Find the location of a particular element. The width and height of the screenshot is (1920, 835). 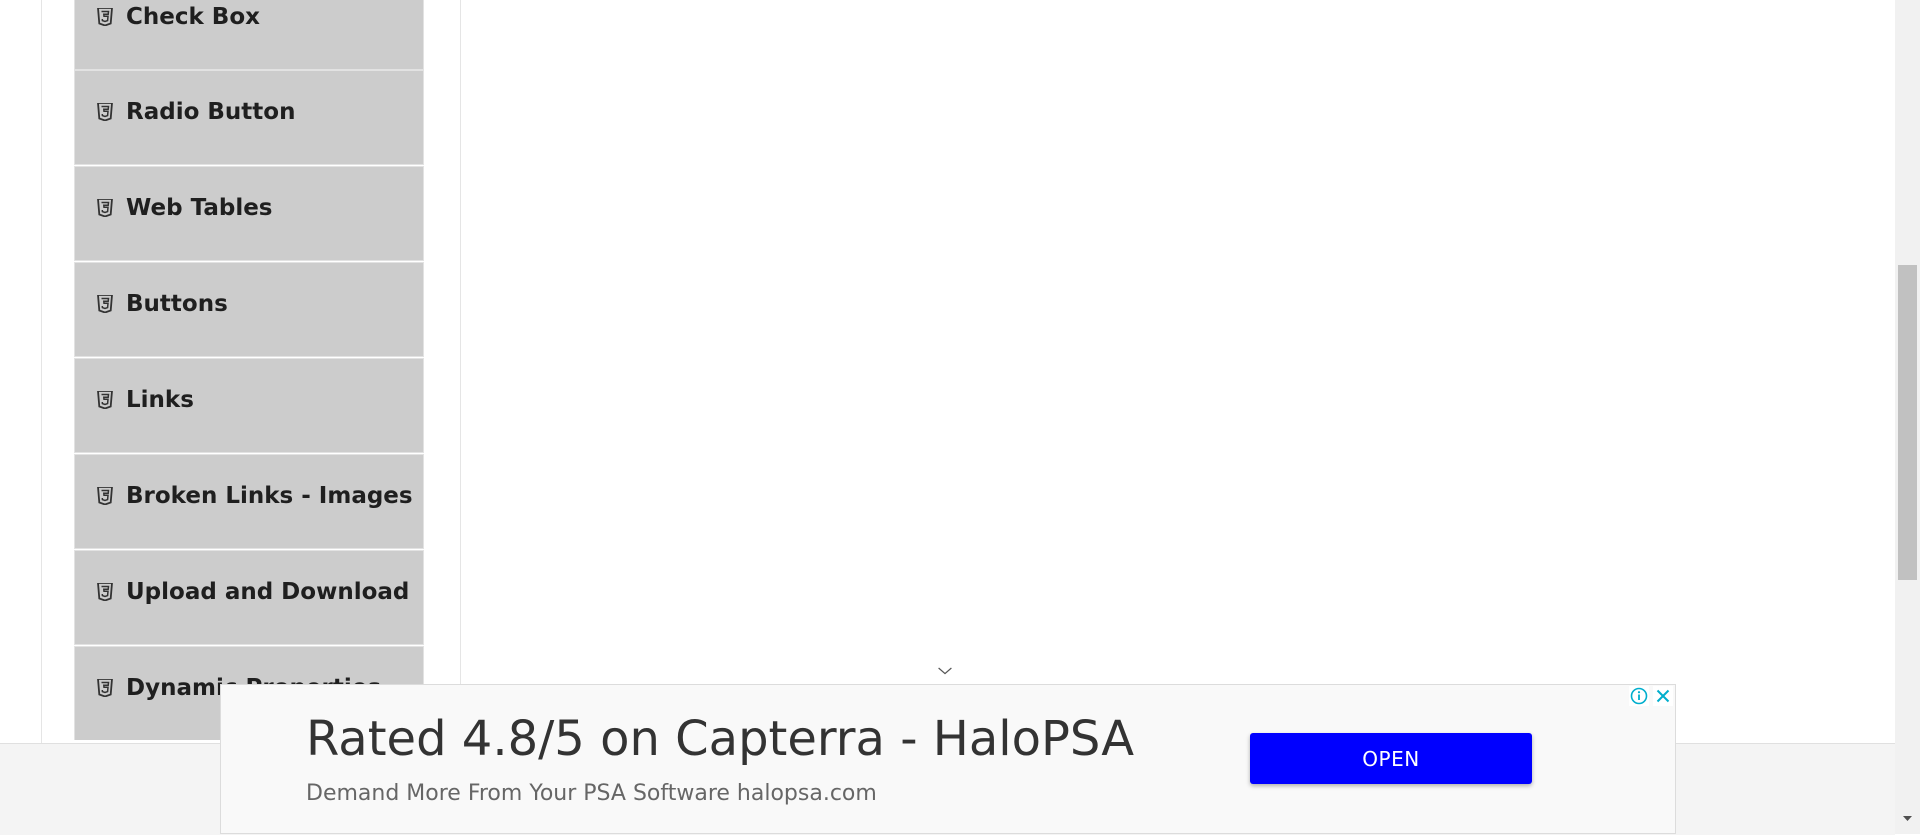

sidebar-item-buttons: Buttons is located at coordinates (249, 309).